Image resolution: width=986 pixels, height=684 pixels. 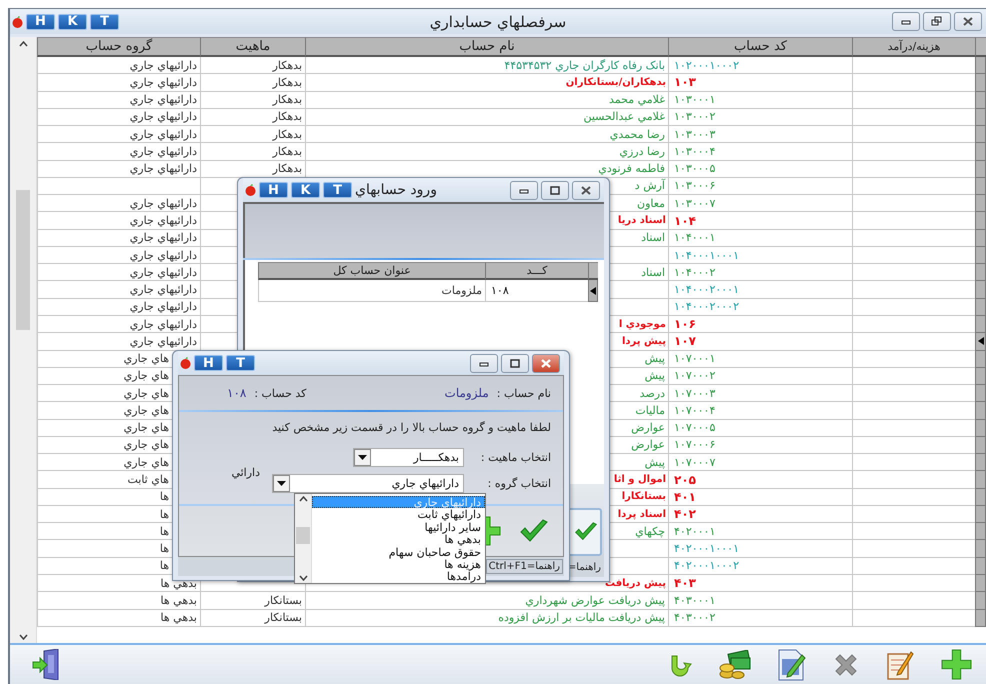 What do you see at coordinates (486, 601) in the screenshot?
I see `table-cell: پيش دريافت عوارض شهرداري` at bounding box center [486, 601].